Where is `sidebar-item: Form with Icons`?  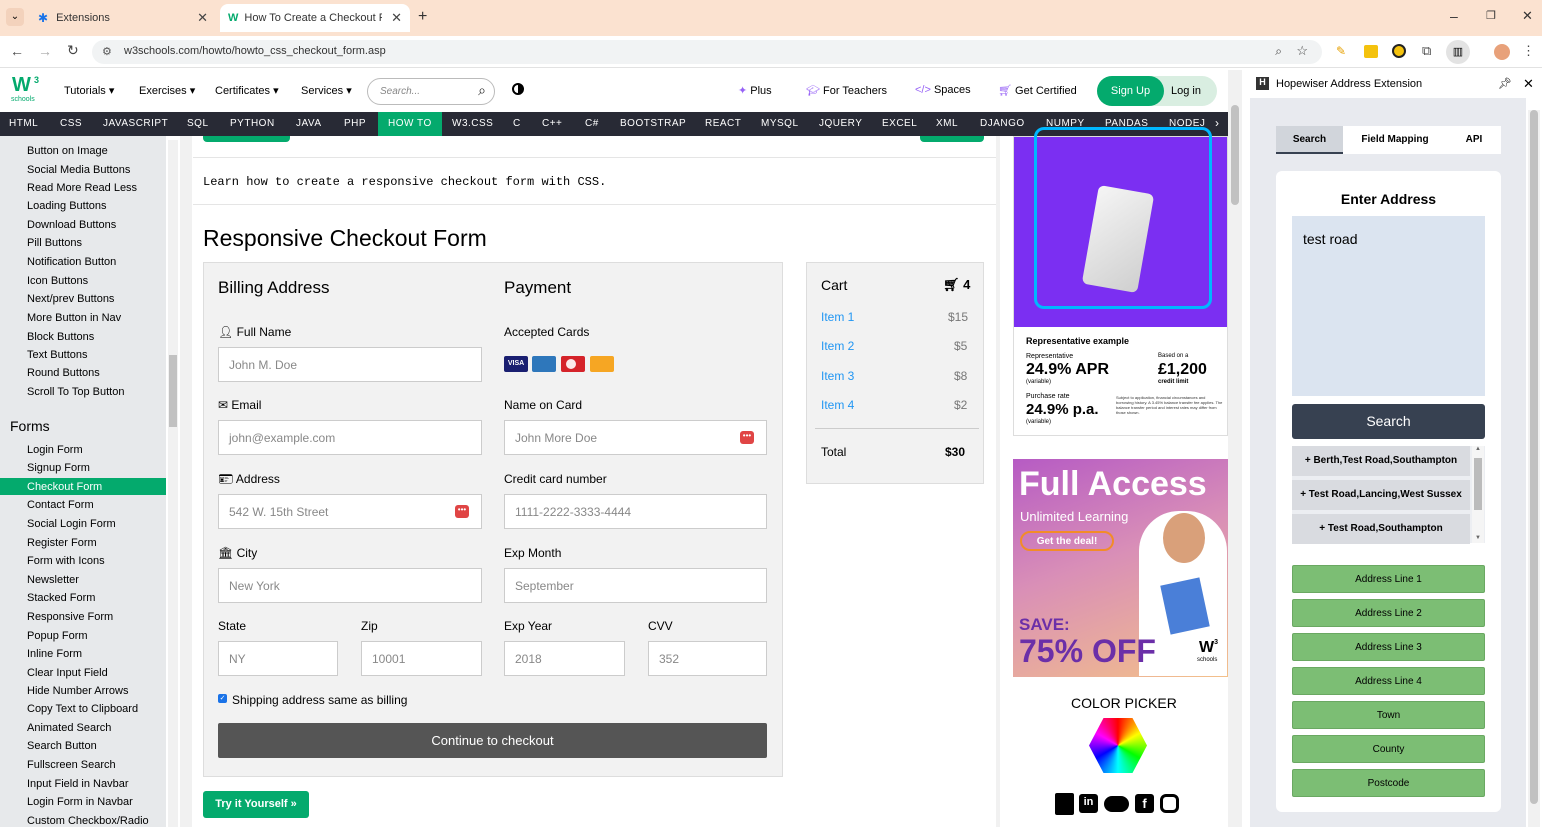 sidebar-item: Form with Icons is located at coordinates (66, 561).